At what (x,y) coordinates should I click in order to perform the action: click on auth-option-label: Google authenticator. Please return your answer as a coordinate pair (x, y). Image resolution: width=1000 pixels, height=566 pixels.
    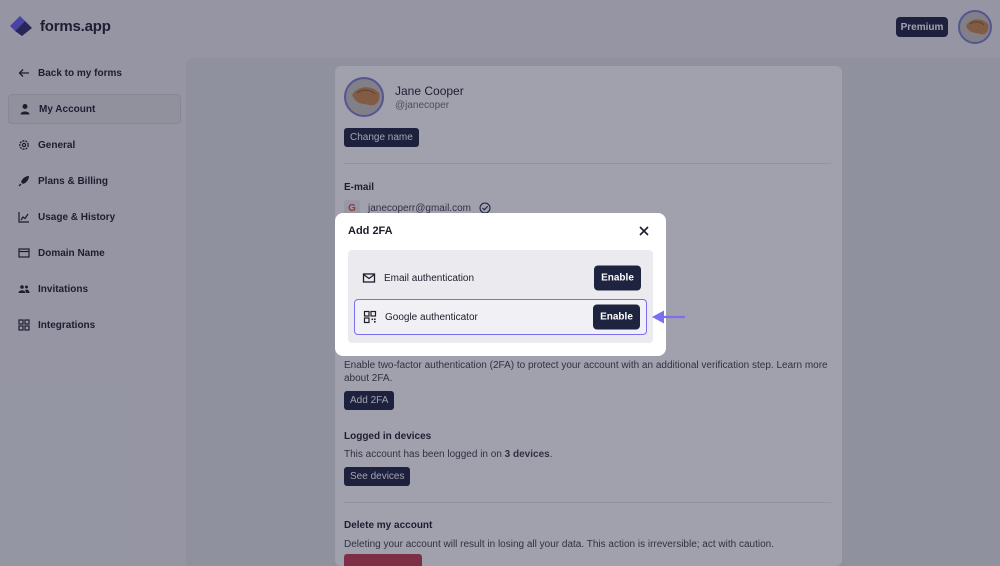
    Looking at the image, I should click on (431, 317).